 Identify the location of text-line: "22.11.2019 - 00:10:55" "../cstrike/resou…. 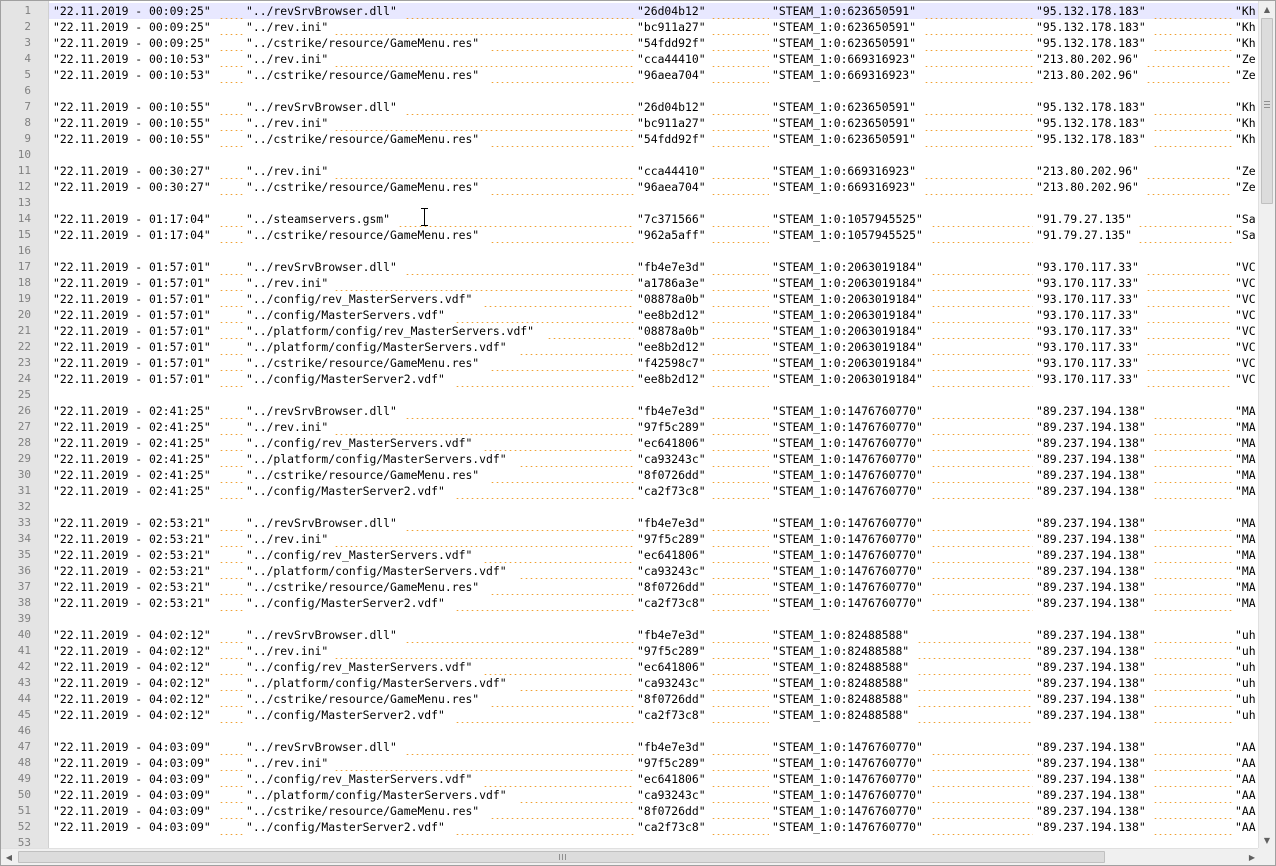
(654, 139).